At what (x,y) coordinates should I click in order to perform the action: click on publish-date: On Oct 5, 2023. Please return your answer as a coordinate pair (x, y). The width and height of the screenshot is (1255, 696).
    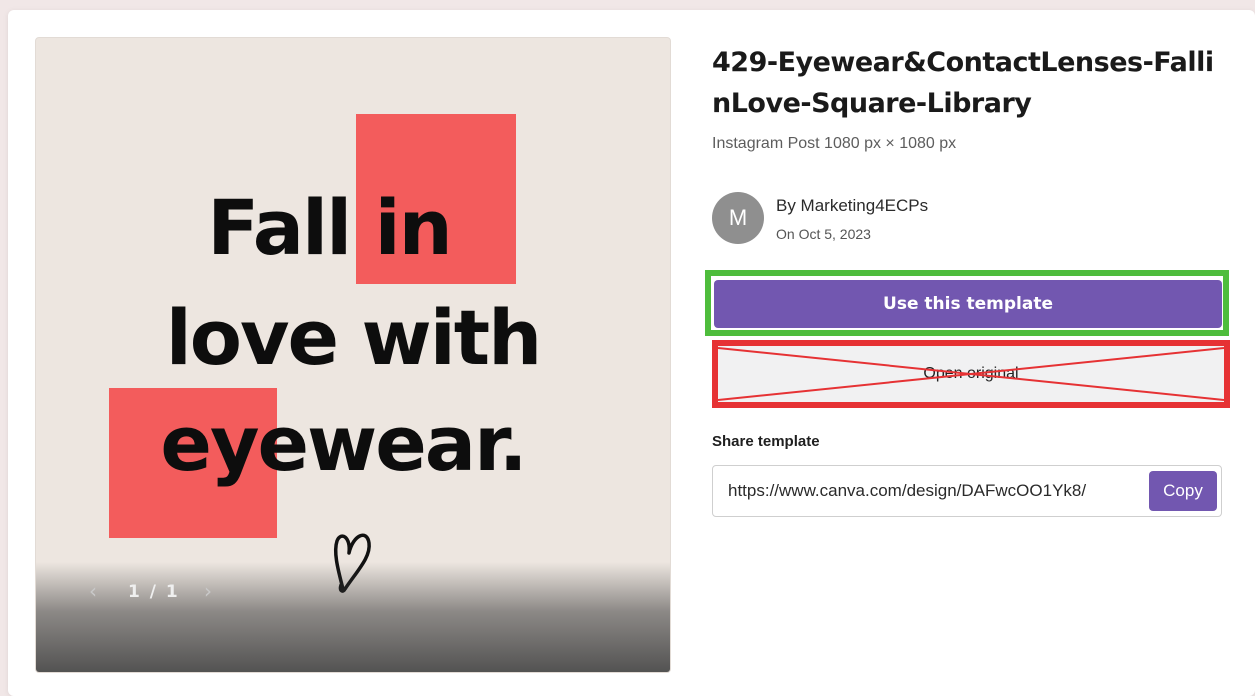
    Looking at the image, I should click on (823, 234).